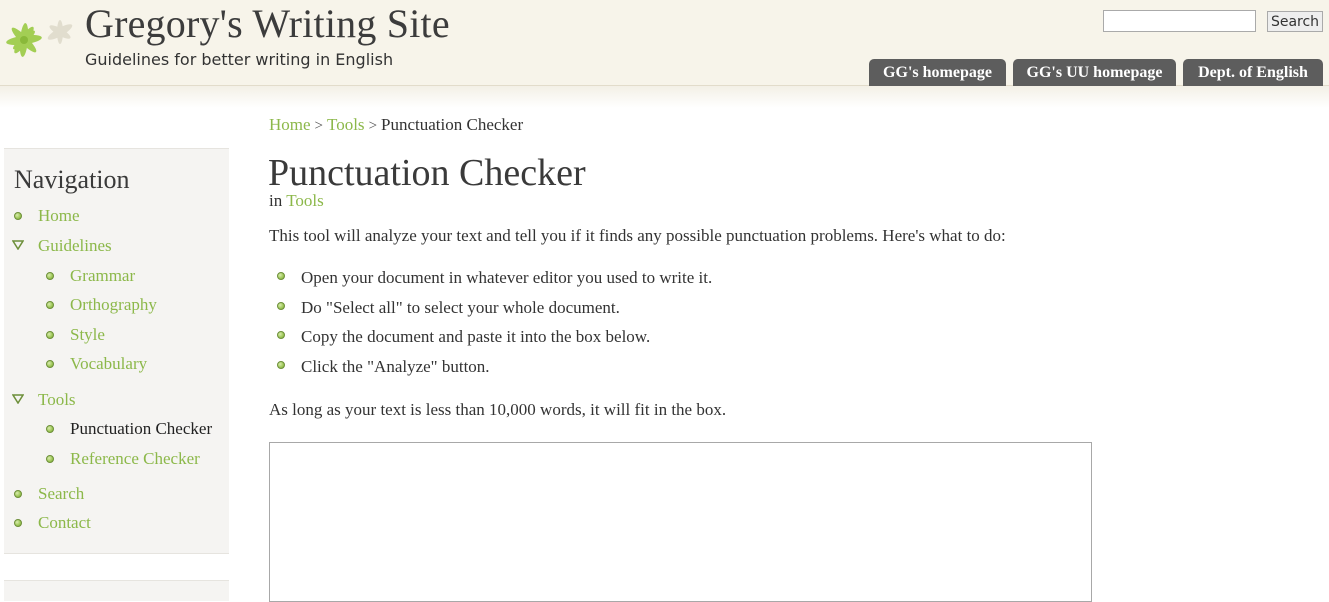  I want to click on sidebar-item-label: Search, so click(61, 494).